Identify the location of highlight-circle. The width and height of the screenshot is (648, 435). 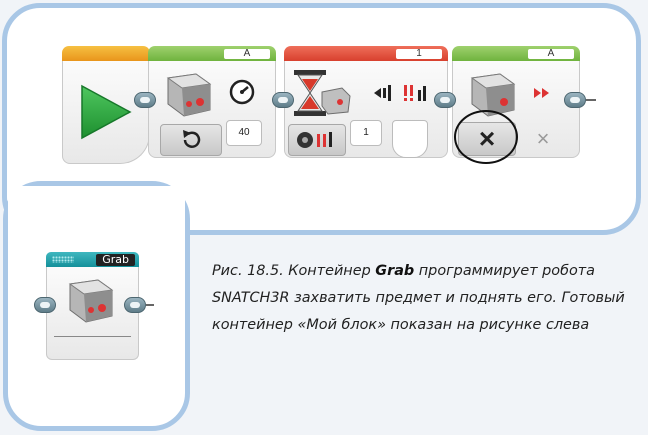
(486, 137).